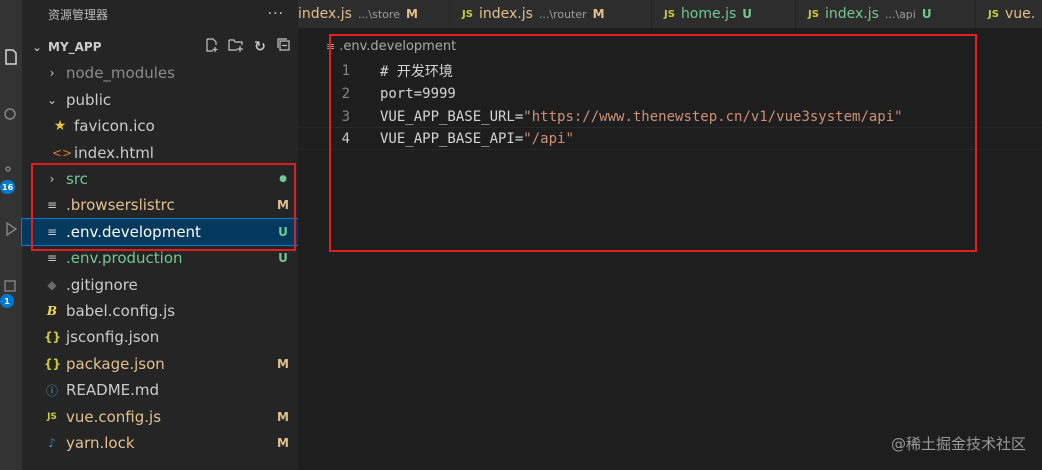 The height and width of the screenshot is (470, 1042). What do you see at coordinates (115, 364) in the screenshot?
I see `tree-item-label: package.json` at bounding box center [115, 364].